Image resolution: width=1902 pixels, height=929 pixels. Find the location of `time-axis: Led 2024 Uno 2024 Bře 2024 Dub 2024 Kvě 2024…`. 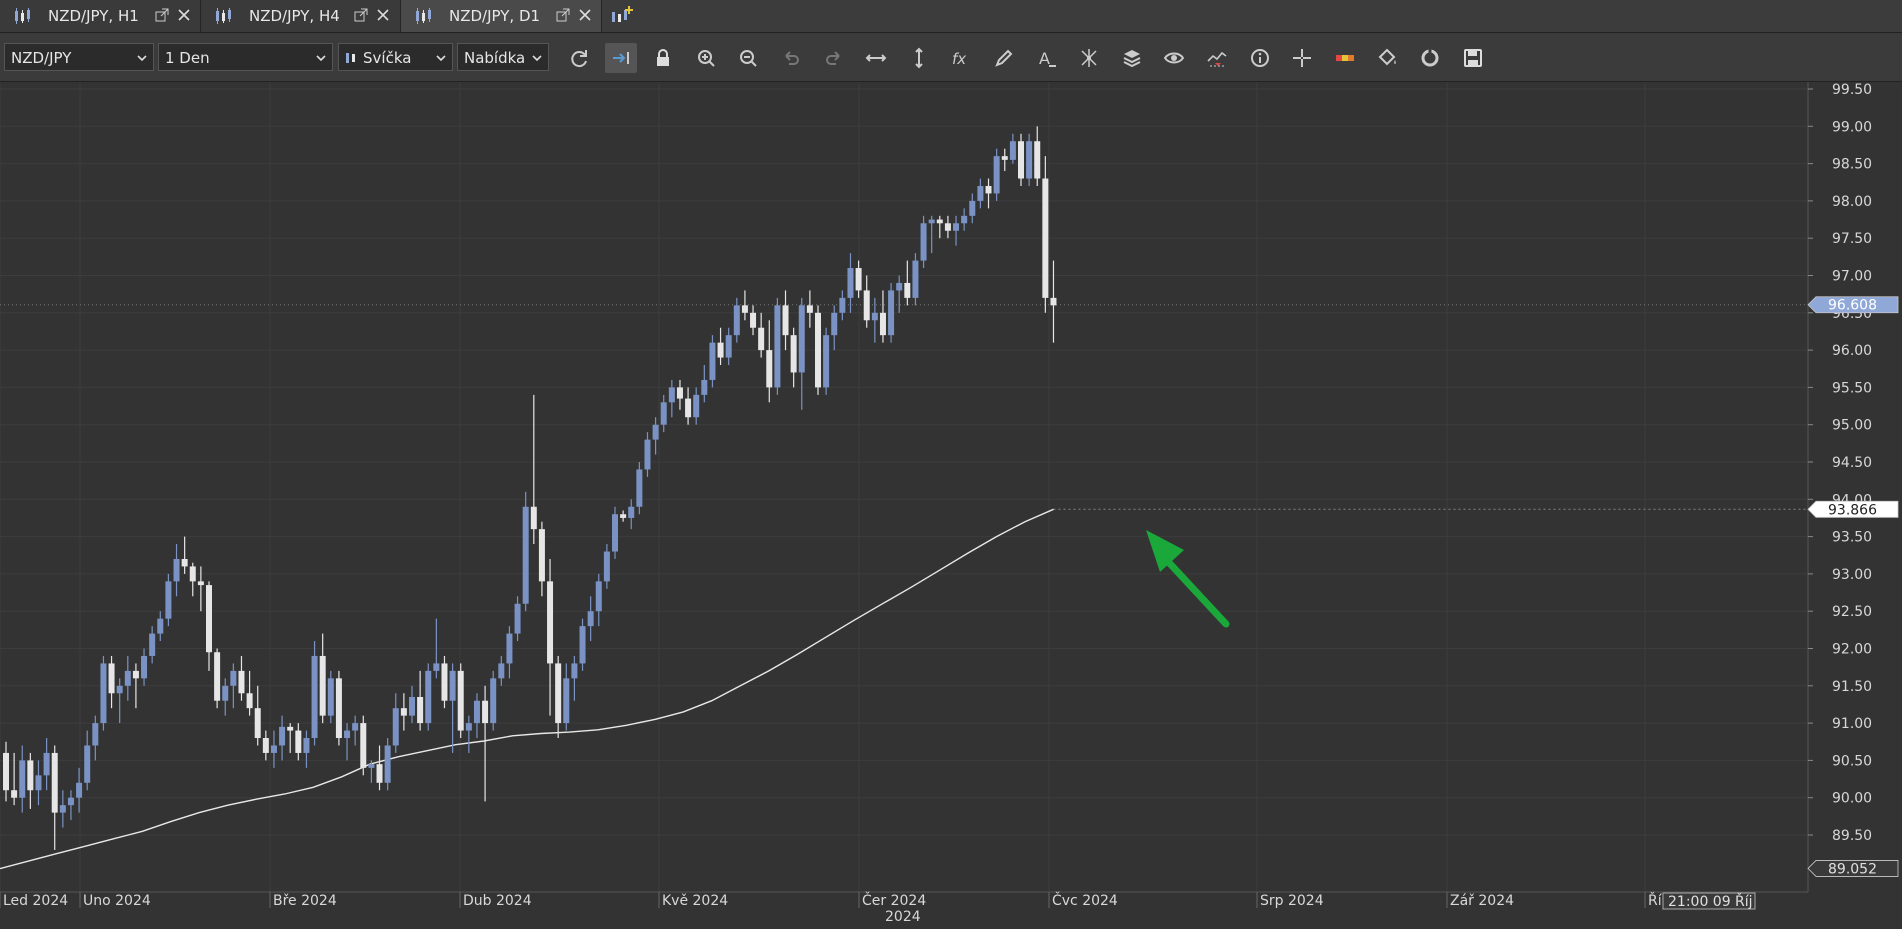

time-axis: Led 2024 Uno 2024 Bře 2024 Dub 2024 Kvě 2024… is located at coordinates (878, 908).